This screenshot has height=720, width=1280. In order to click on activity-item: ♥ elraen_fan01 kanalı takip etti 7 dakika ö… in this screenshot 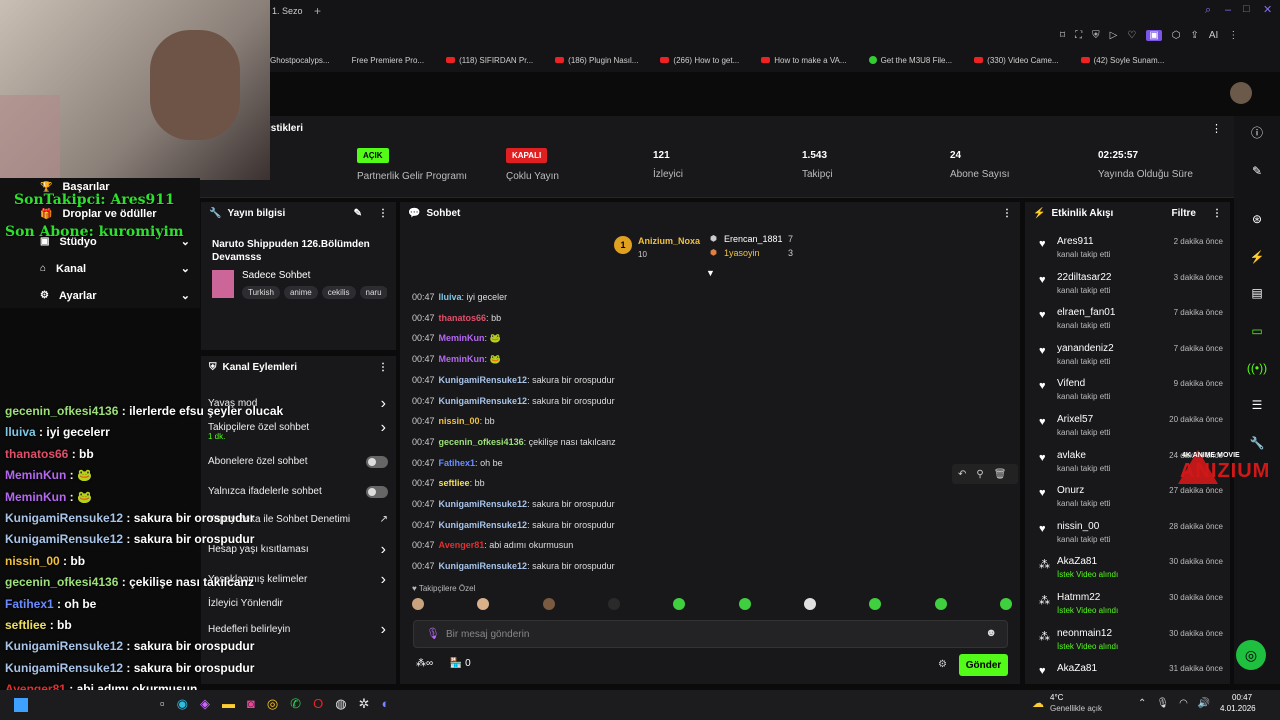, I will do `click(1131, 322)`.